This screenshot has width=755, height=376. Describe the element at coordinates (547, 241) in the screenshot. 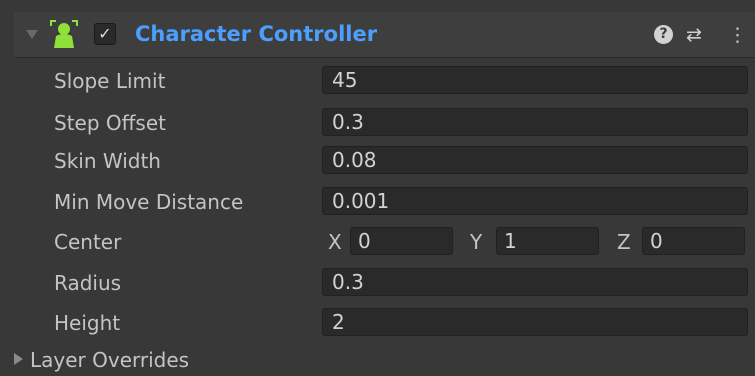

I see `center-y-field: 1` at that location.